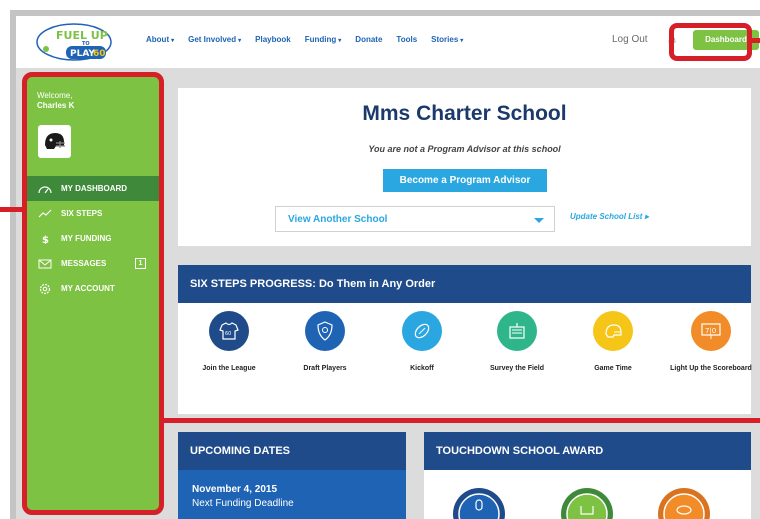 This screenshot has height=519, width=760. What do you see at coordinates (325, 368) in the screenshot?
I see `step-label: Draft Players` at bounding box center [325, 368].